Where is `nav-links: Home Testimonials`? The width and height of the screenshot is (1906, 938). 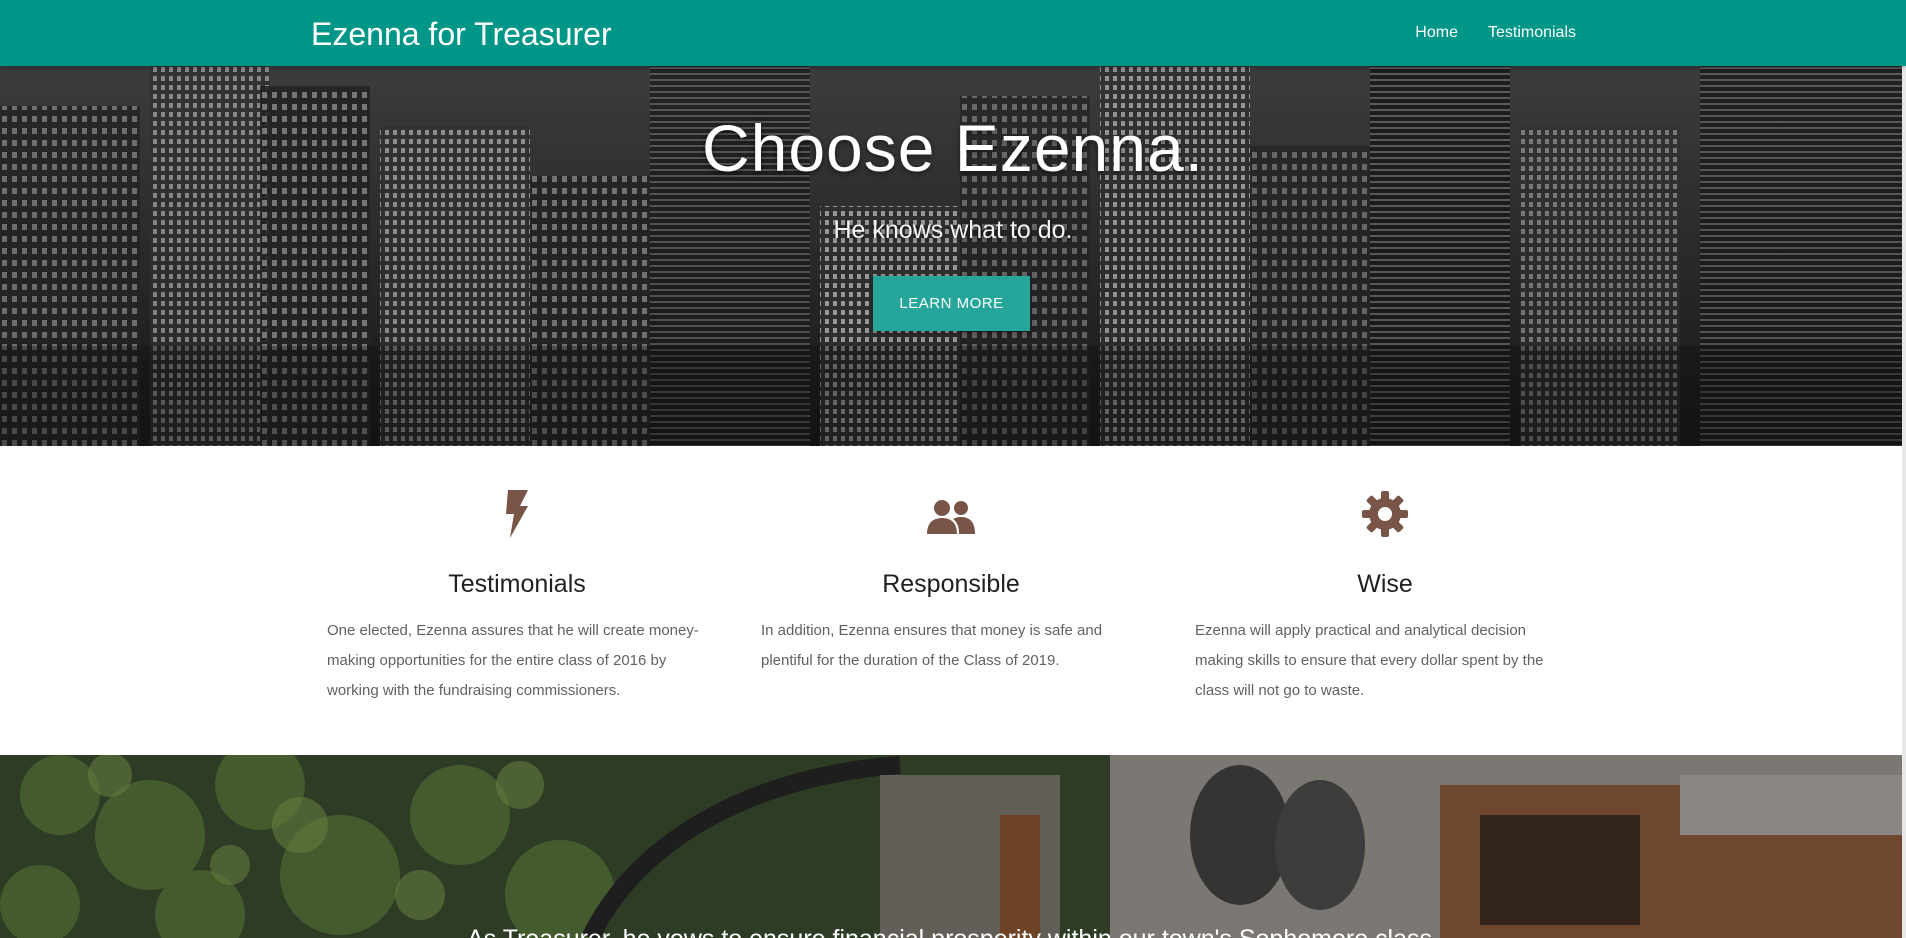 nav-links: Home Testimonials is located at coordinates (1495, 33).